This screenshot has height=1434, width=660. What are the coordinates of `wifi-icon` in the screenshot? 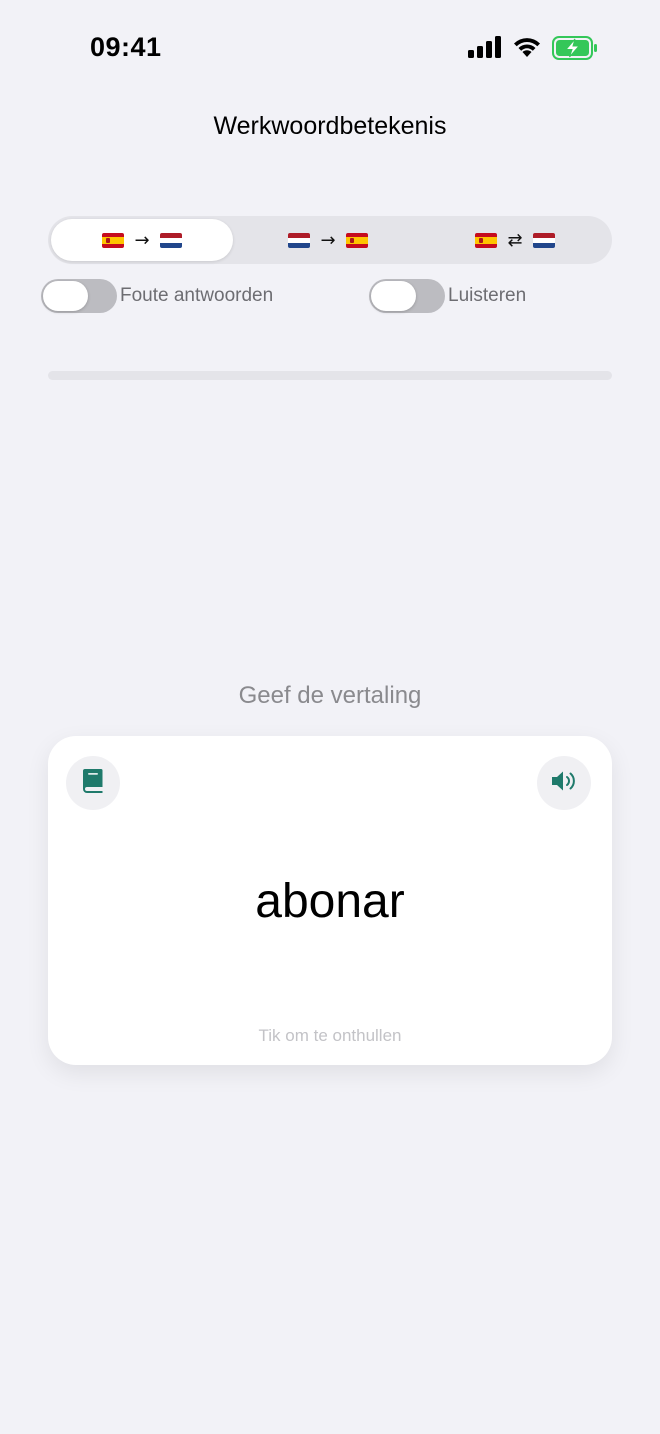 It's located at (527, 49).